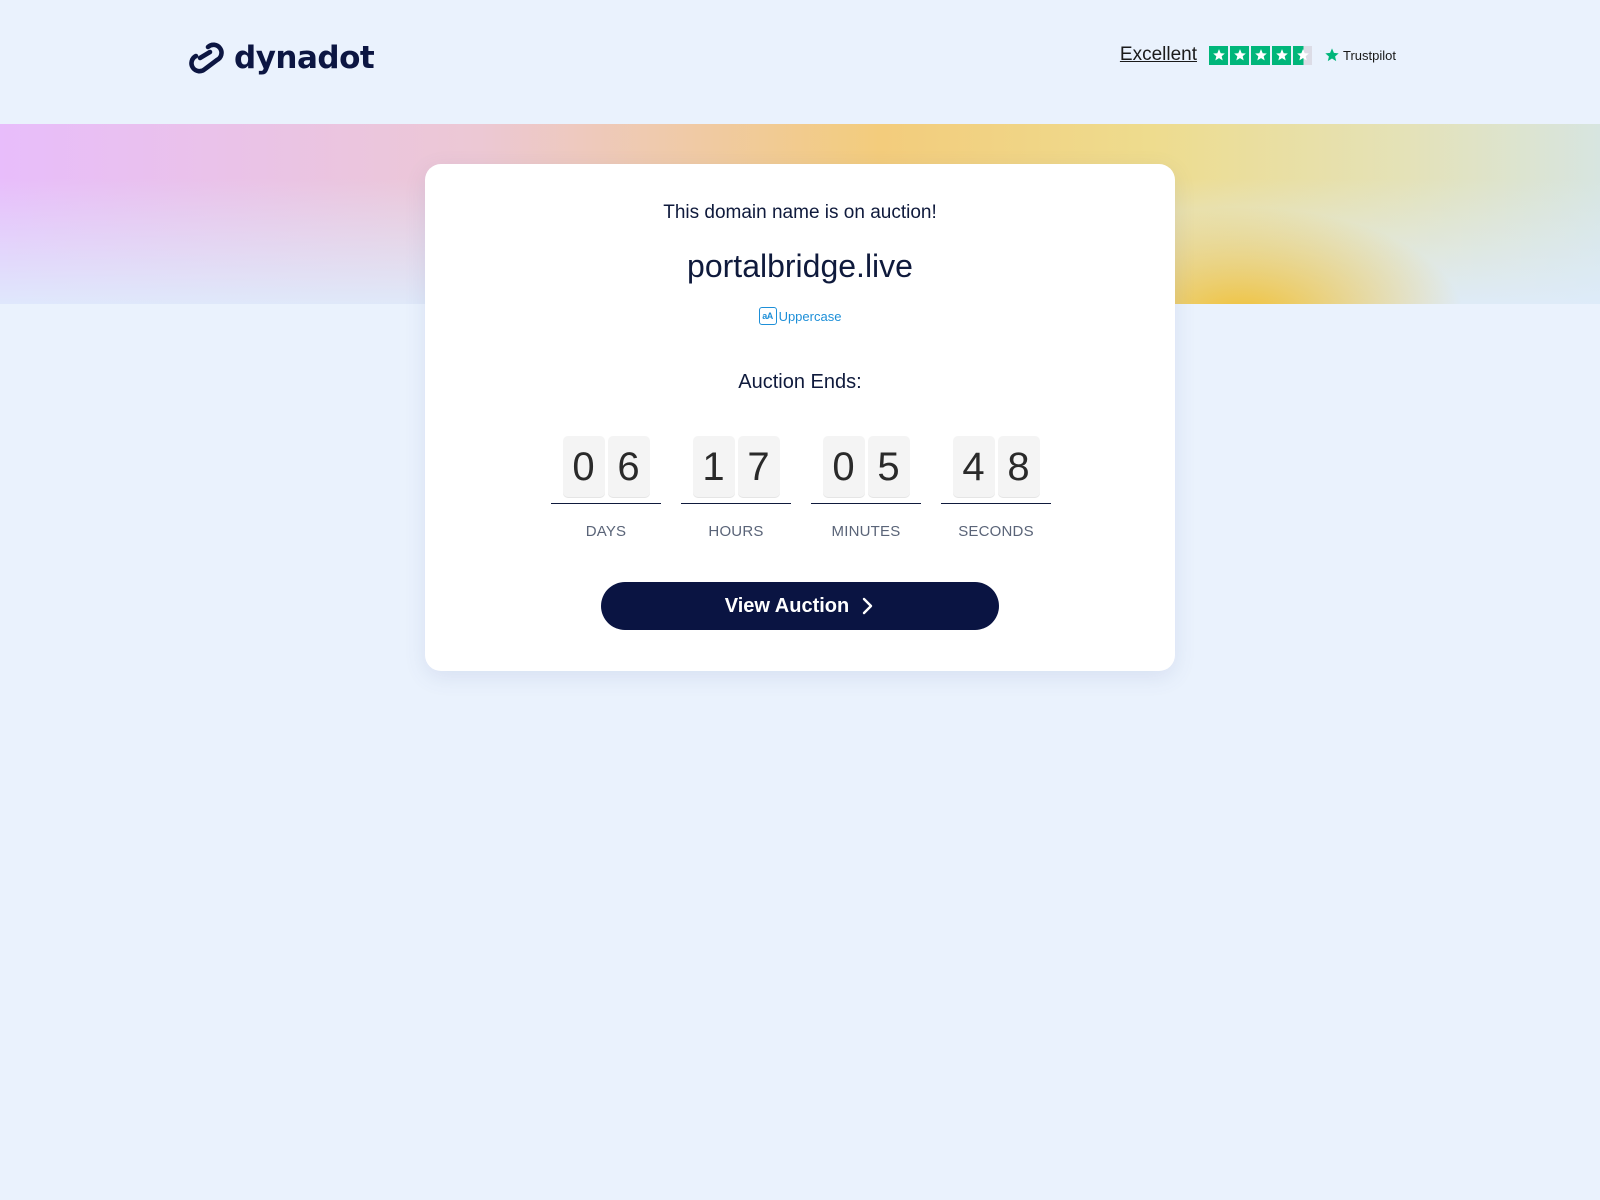 The width and height of the screenshot is (1600, 1200). I want to click on trustpilot-brand-text: Trustpilot, so click(1369, 55).